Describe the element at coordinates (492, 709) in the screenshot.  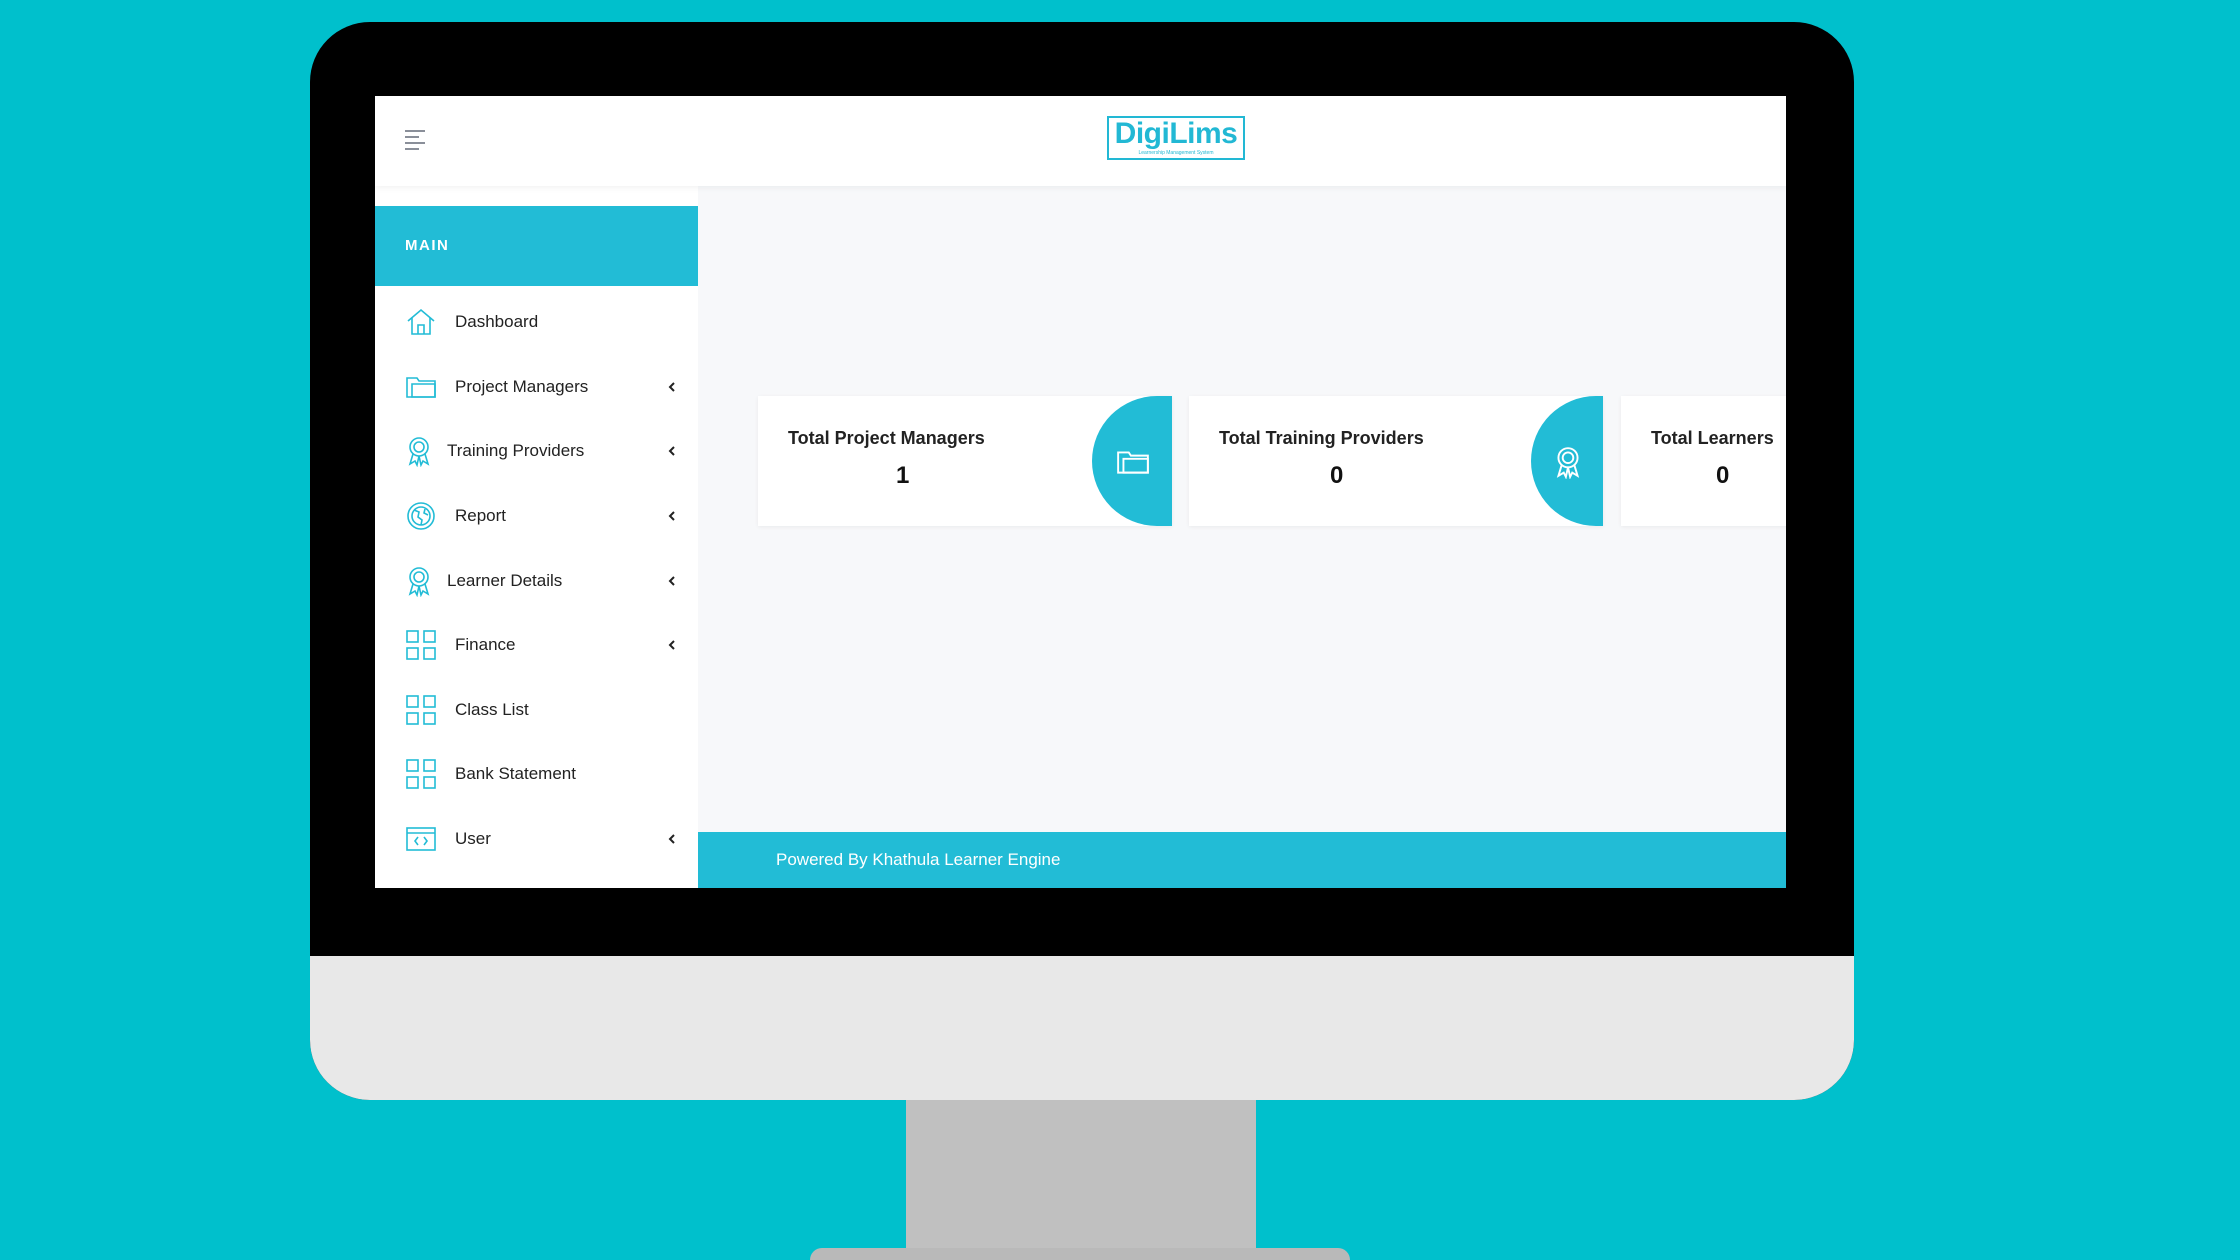
I see `sidebar-item-label: Class List` at that location.